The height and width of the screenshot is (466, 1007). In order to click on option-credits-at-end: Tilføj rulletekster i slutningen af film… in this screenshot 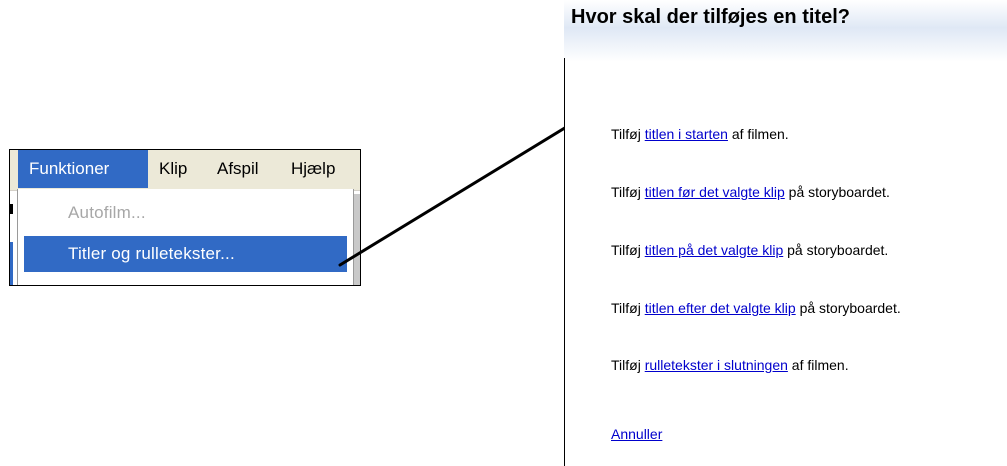, I will do `click(730, 365)`.